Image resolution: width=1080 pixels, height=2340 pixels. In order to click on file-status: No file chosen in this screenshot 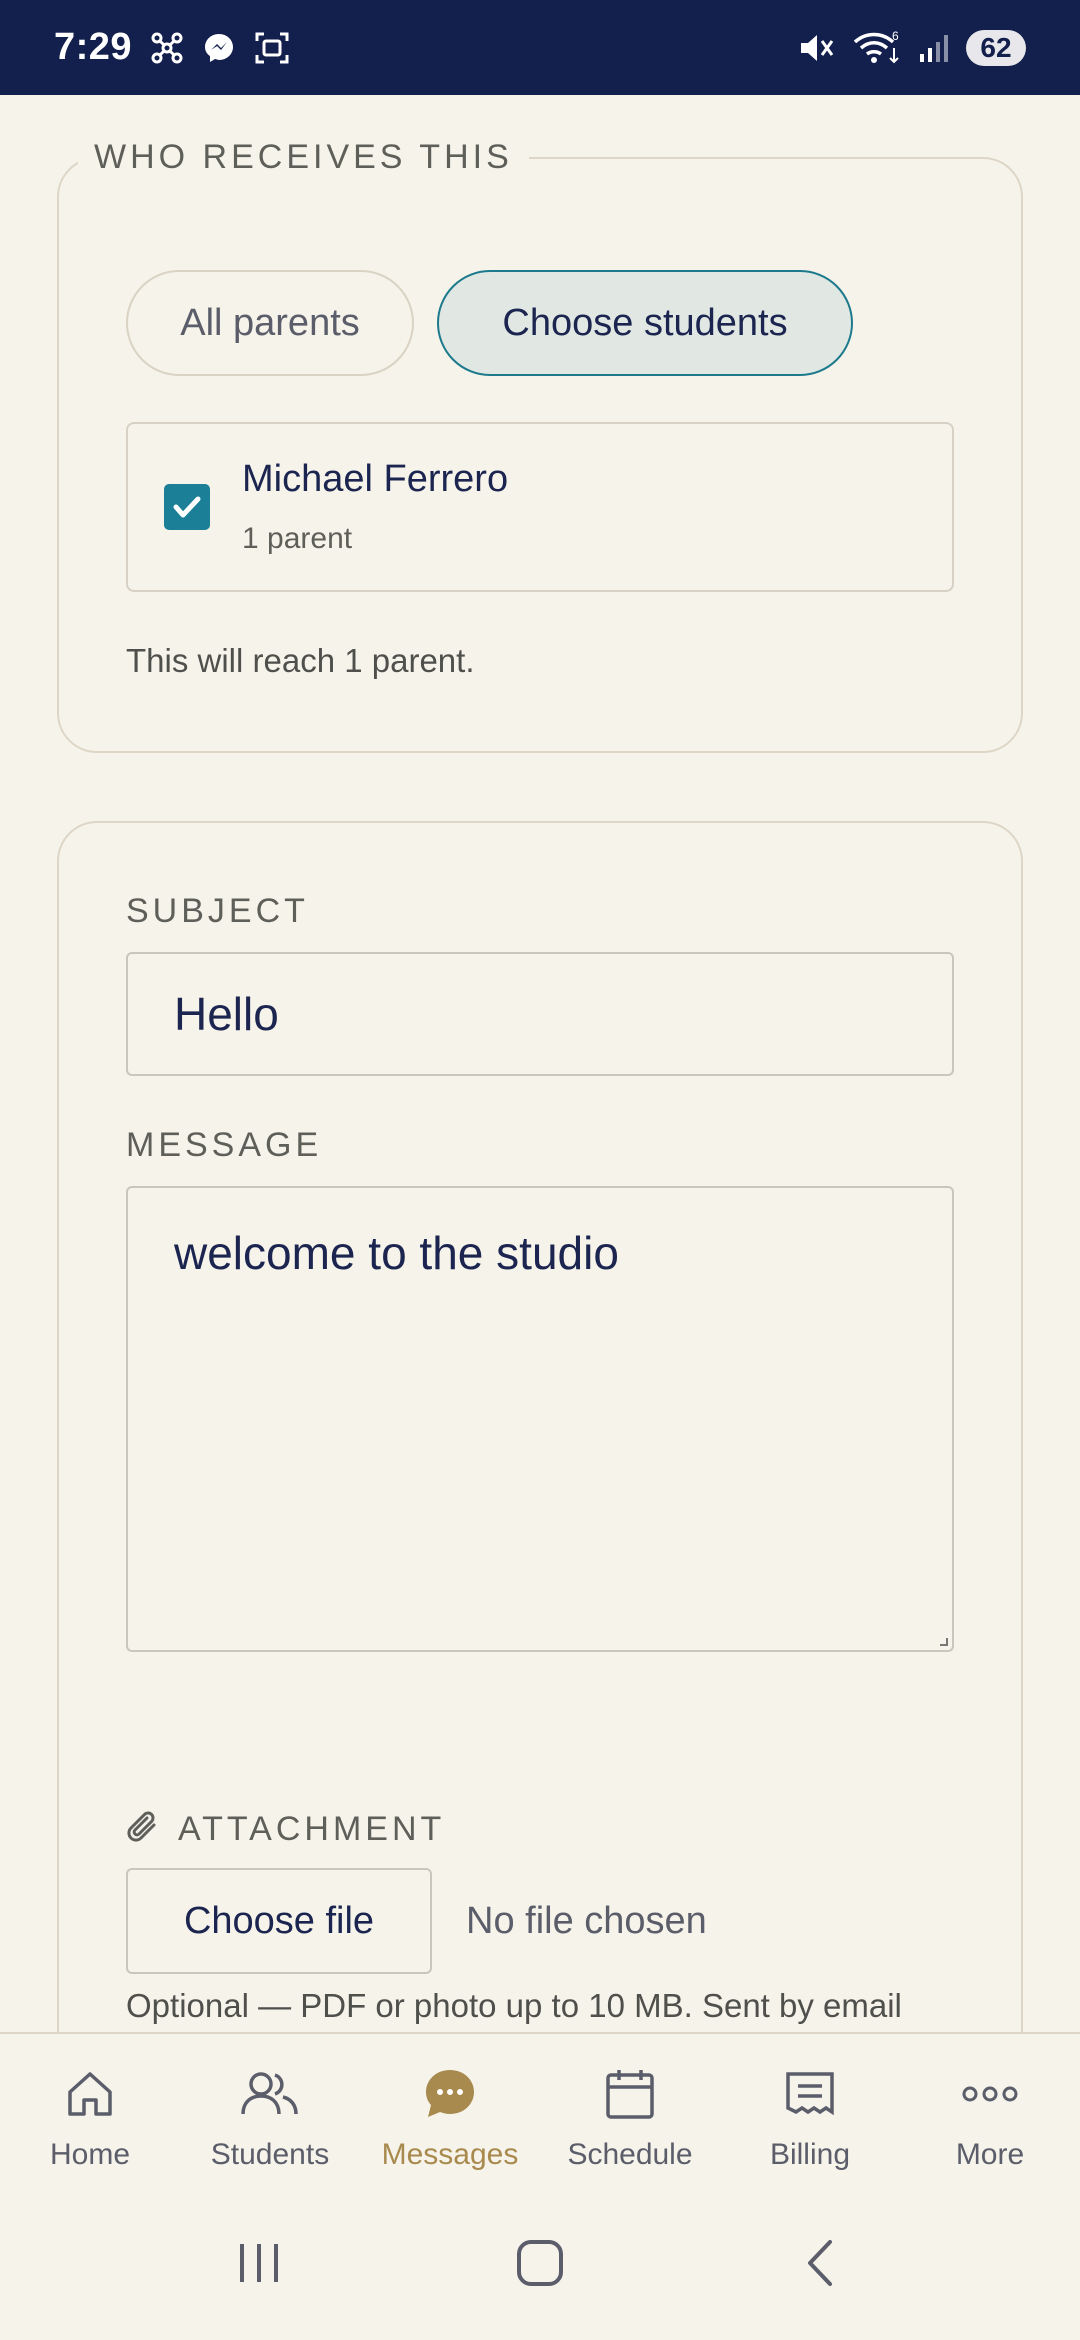, I will do `click(586, 1921)`.